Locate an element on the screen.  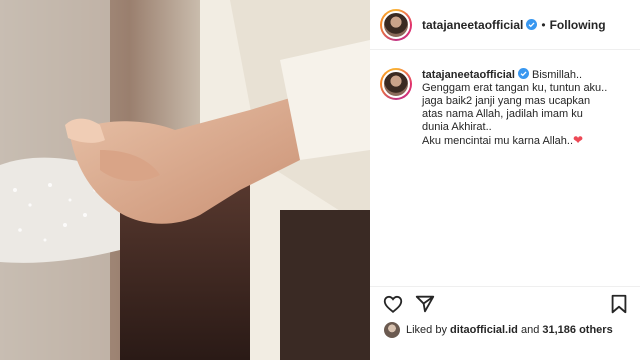
caption-line: tatajaneetaofficial Bismillah.. is located at coordinates (514, 75).